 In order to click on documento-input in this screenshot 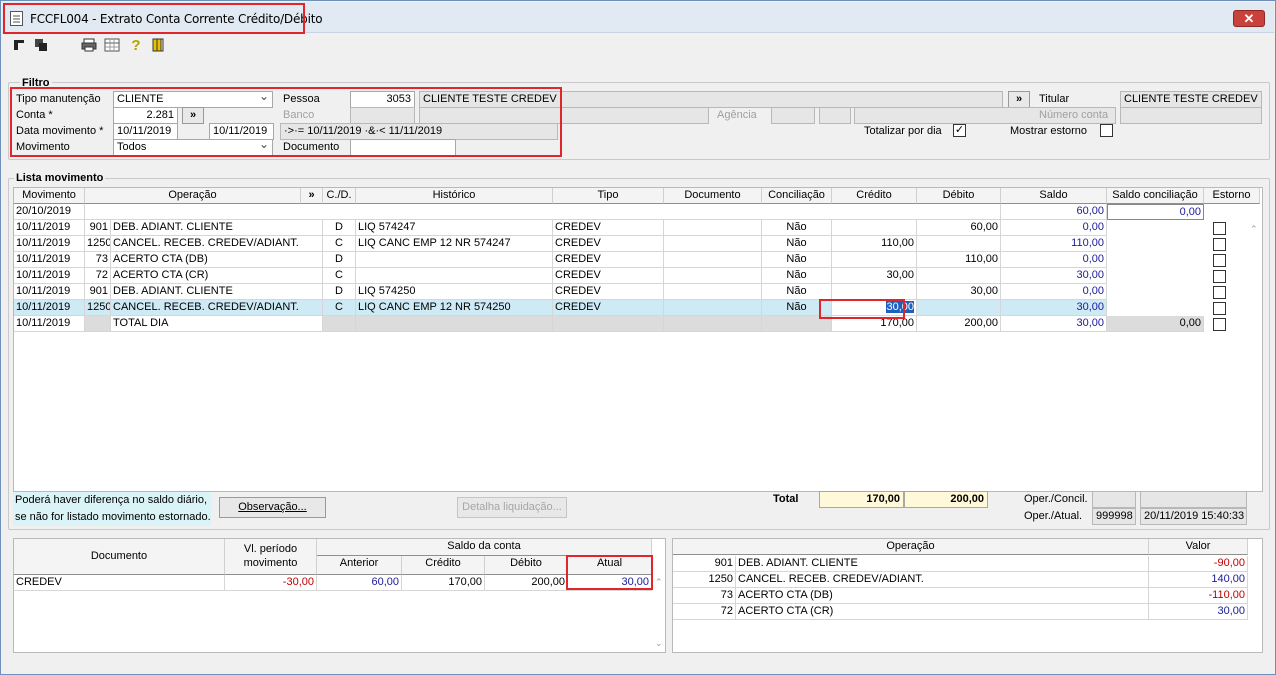, I will do `click(403, 147)`.